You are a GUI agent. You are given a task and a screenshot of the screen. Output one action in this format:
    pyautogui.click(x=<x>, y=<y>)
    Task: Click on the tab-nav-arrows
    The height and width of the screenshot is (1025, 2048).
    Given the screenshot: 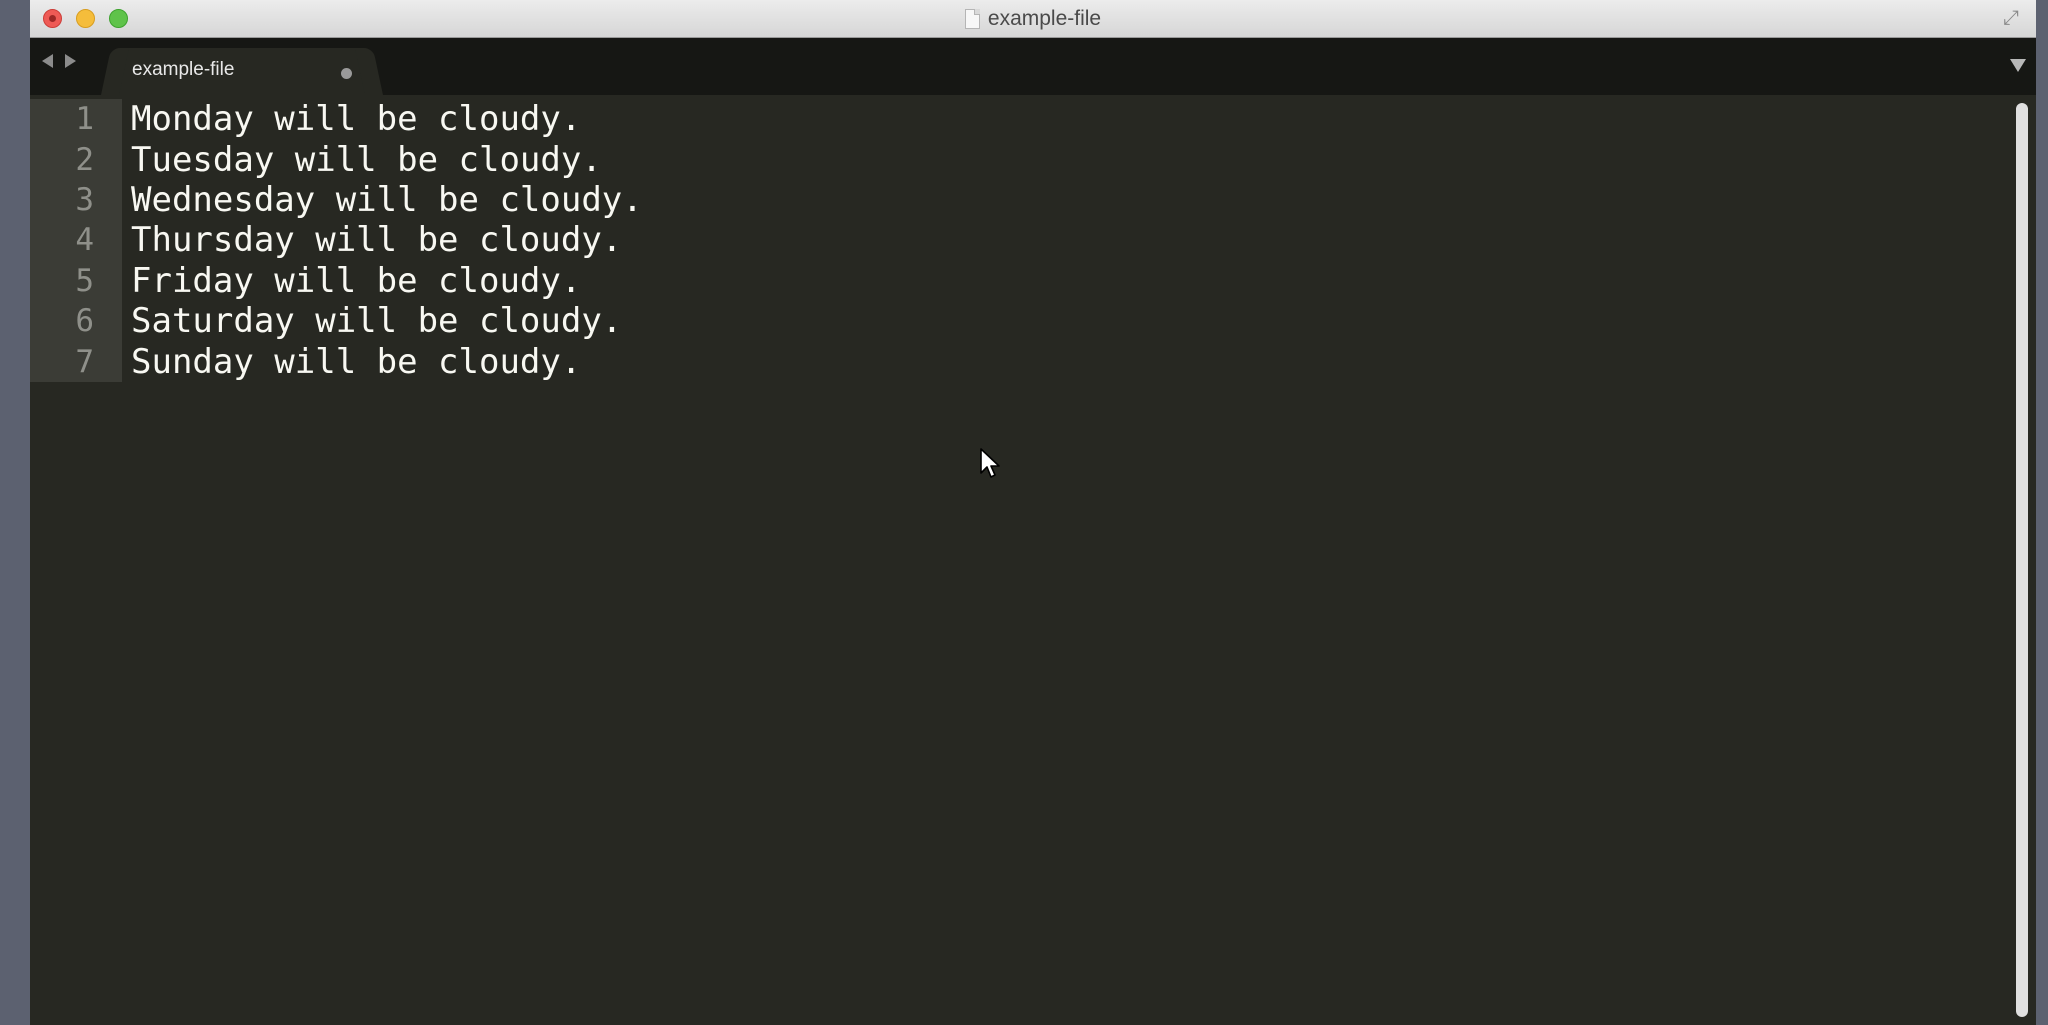 What is the action you would take?
    pyautogui.click(x=59, y=61)
    